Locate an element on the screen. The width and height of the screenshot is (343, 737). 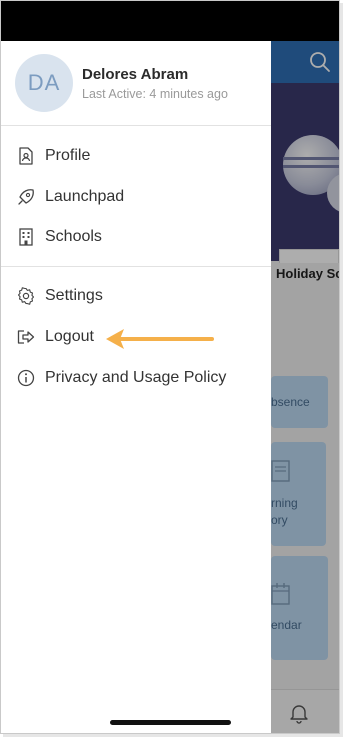
menu-item-label: Settings is located at coordinates (74, 295).